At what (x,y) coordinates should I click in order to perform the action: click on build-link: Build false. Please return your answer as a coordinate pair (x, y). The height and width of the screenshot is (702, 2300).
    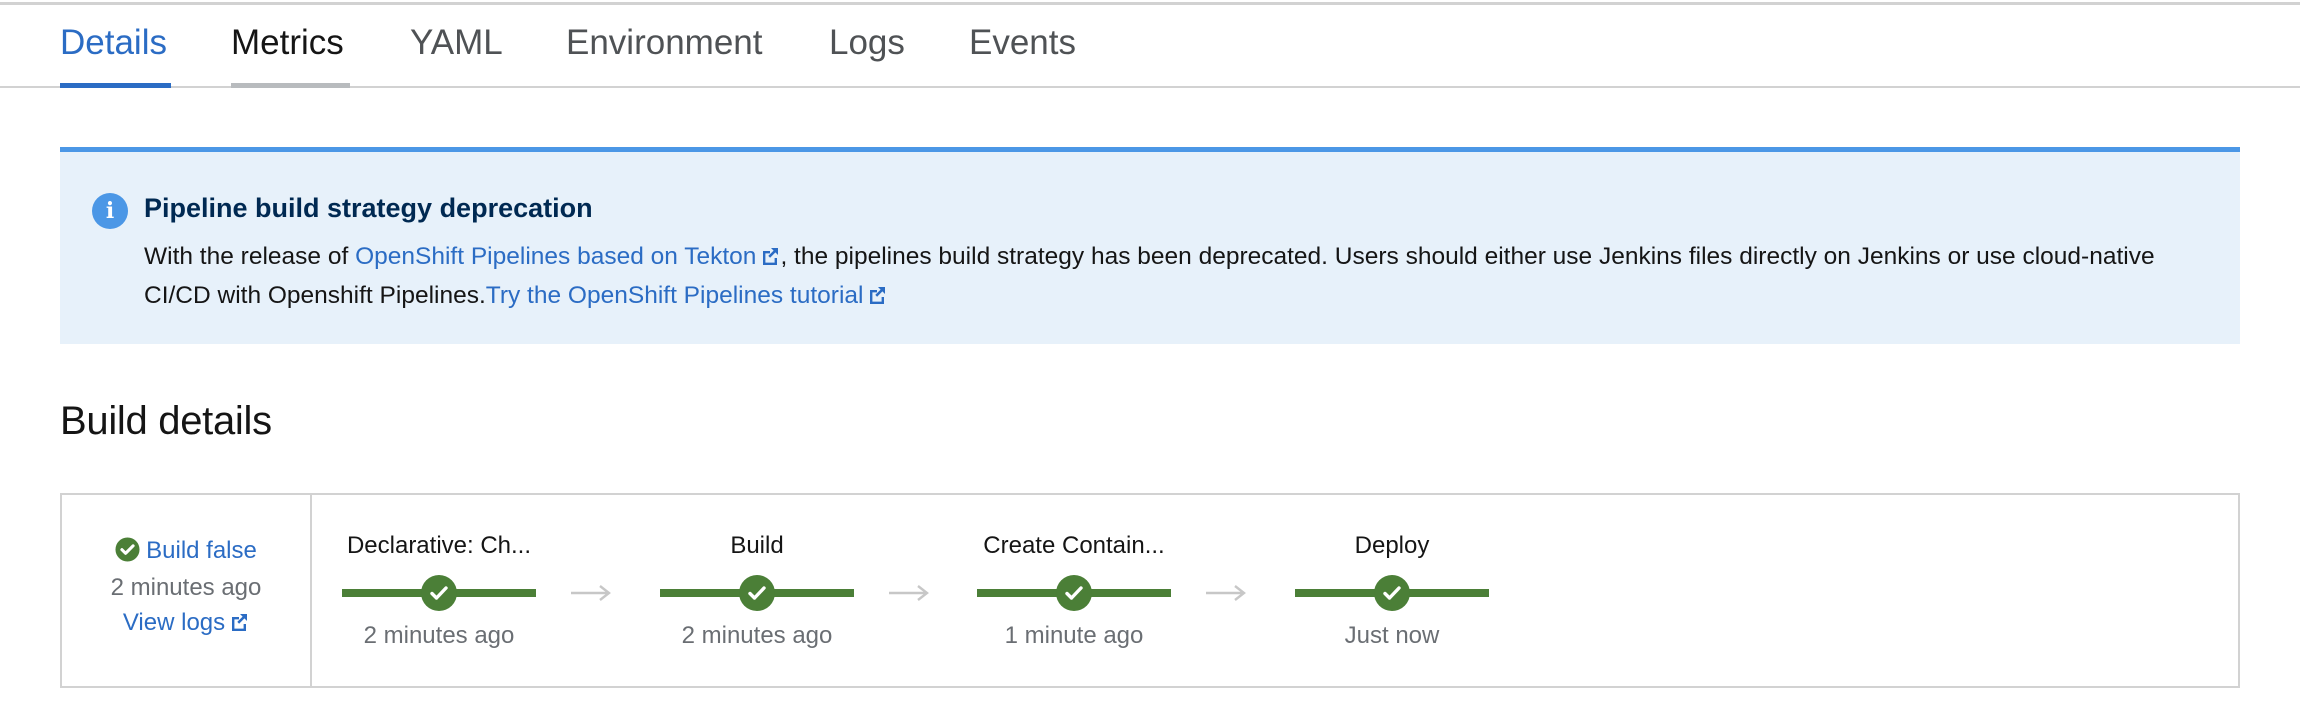
    Looking at the image, I should click on (201, 550).